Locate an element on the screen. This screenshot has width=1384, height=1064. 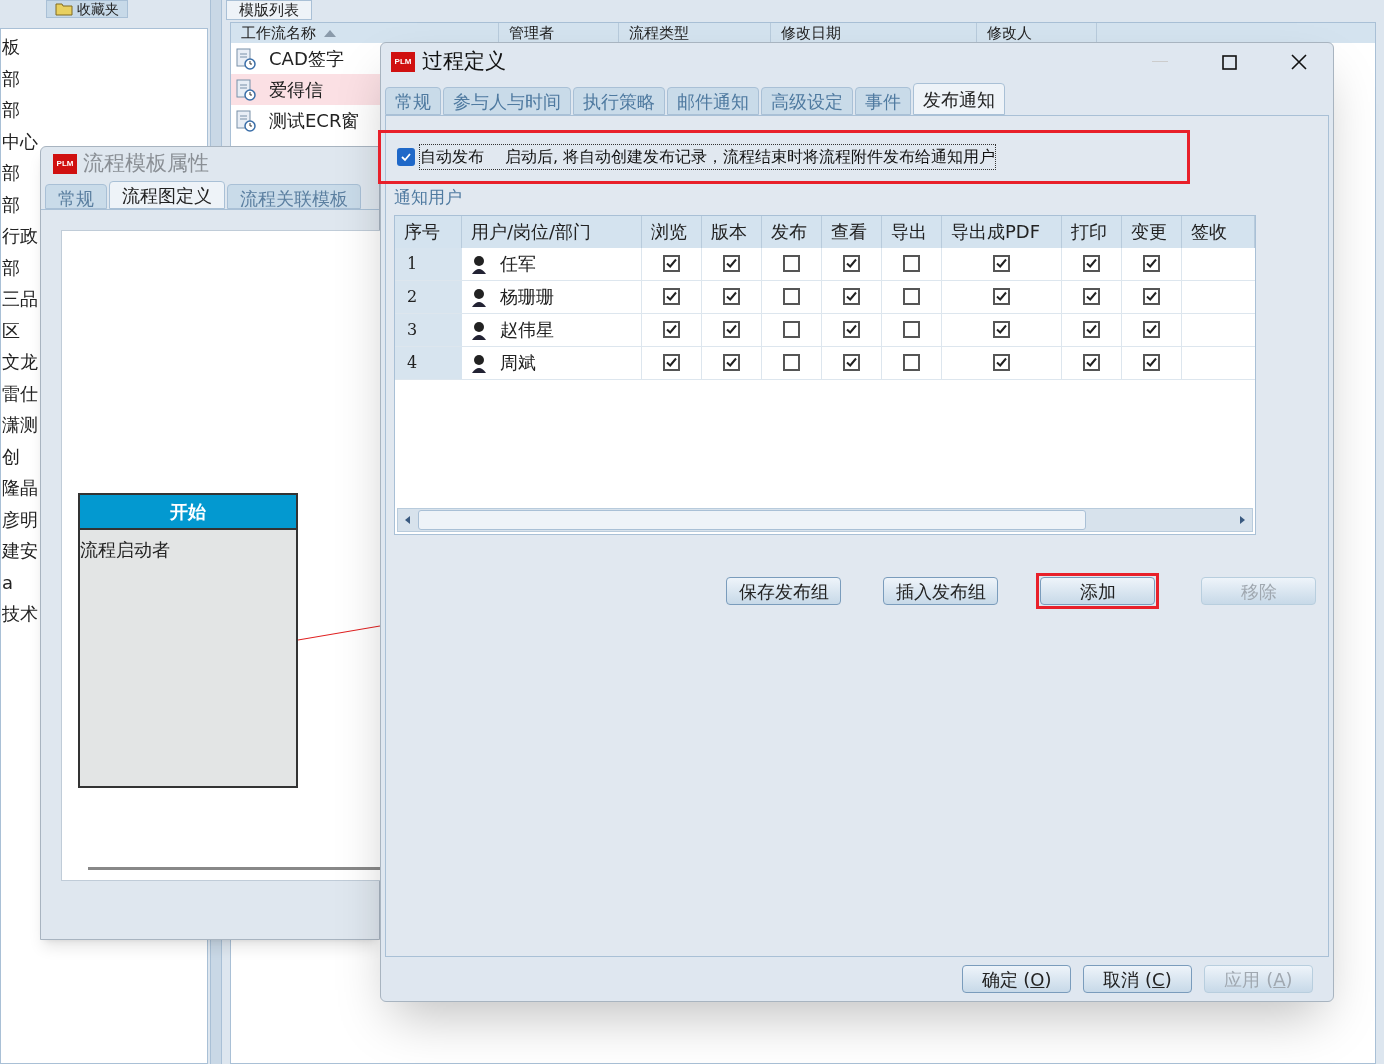
workflow-name: 爱得信 is located at coordinates (296, 90).